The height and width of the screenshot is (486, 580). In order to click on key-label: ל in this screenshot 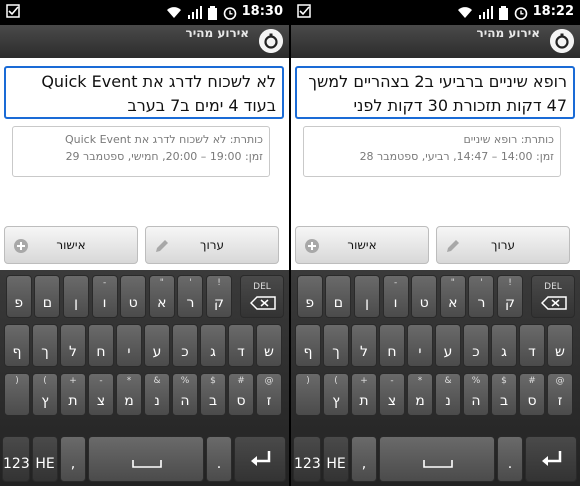, I will do `click(73, 352)`.